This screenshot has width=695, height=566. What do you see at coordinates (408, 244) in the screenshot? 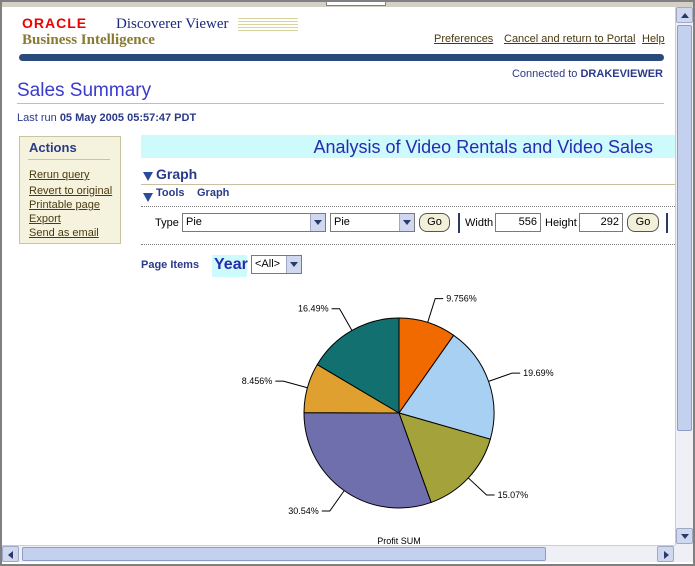
I see `toolbar-bottom-dots` at bounding box center [408, 244].